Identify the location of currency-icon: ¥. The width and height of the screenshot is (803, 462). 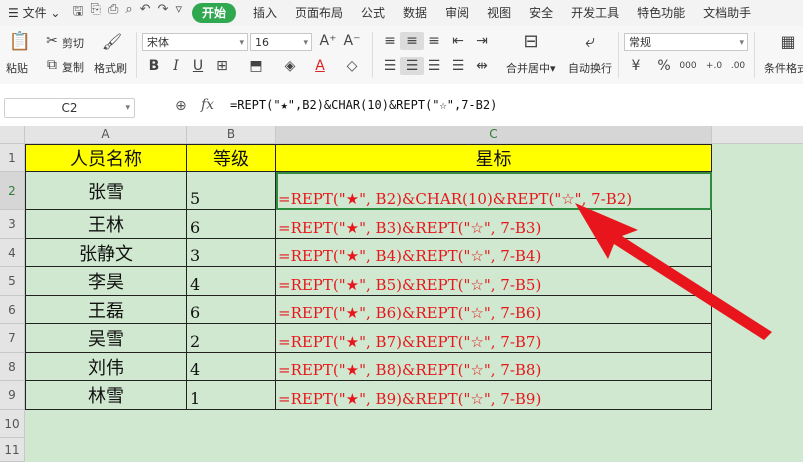
(636, 66).